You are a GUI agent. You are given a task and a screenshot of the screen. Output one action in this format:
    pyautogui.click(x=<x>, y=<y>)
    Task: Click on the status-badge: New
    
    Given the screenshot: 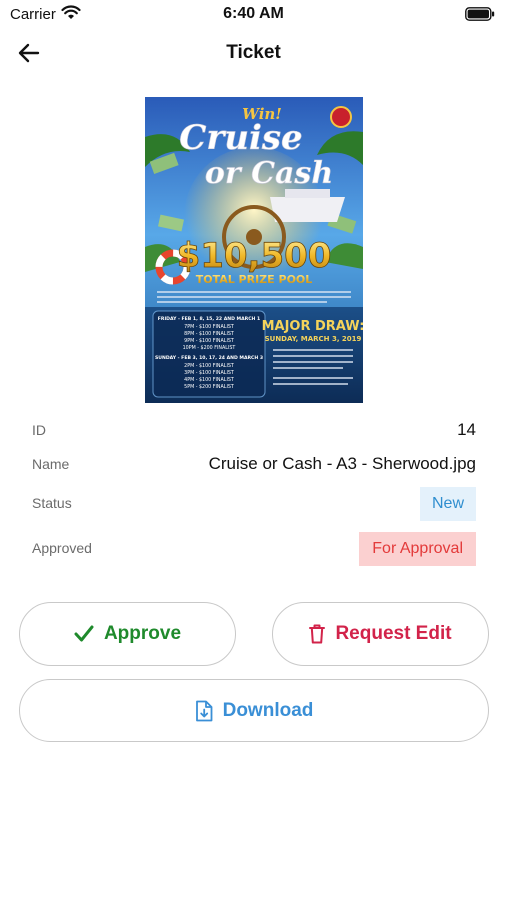 What is the action you would take?
    pyautogui.click(x=447, y=504)
    